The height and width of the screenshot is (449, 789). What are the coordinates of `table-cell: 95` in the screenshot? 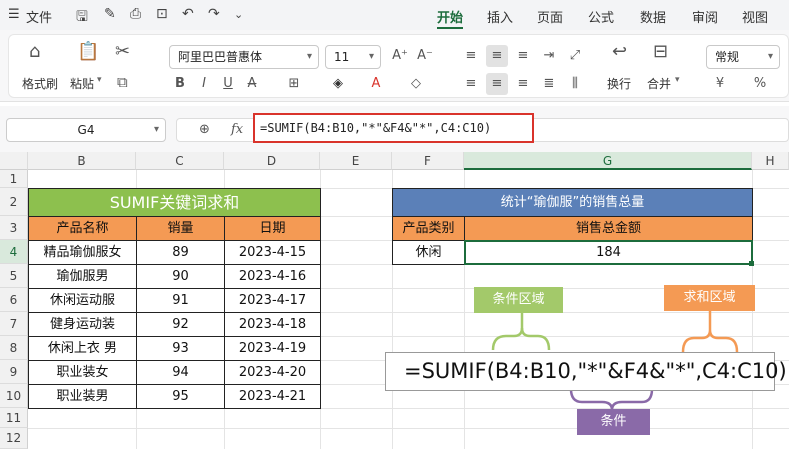 It's located at (180, 396).